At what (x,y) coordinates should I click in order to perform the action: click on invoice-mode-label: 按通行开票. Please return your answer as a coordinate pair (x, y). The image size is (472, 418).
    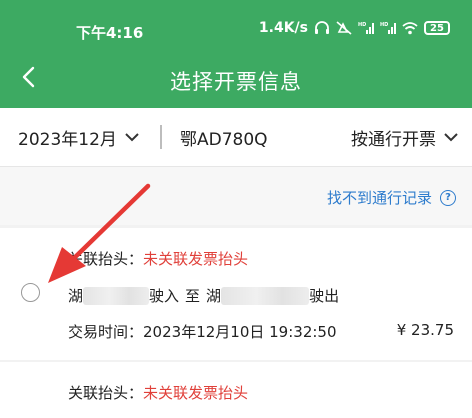
    Looking at the image, I should click on (393, 140).